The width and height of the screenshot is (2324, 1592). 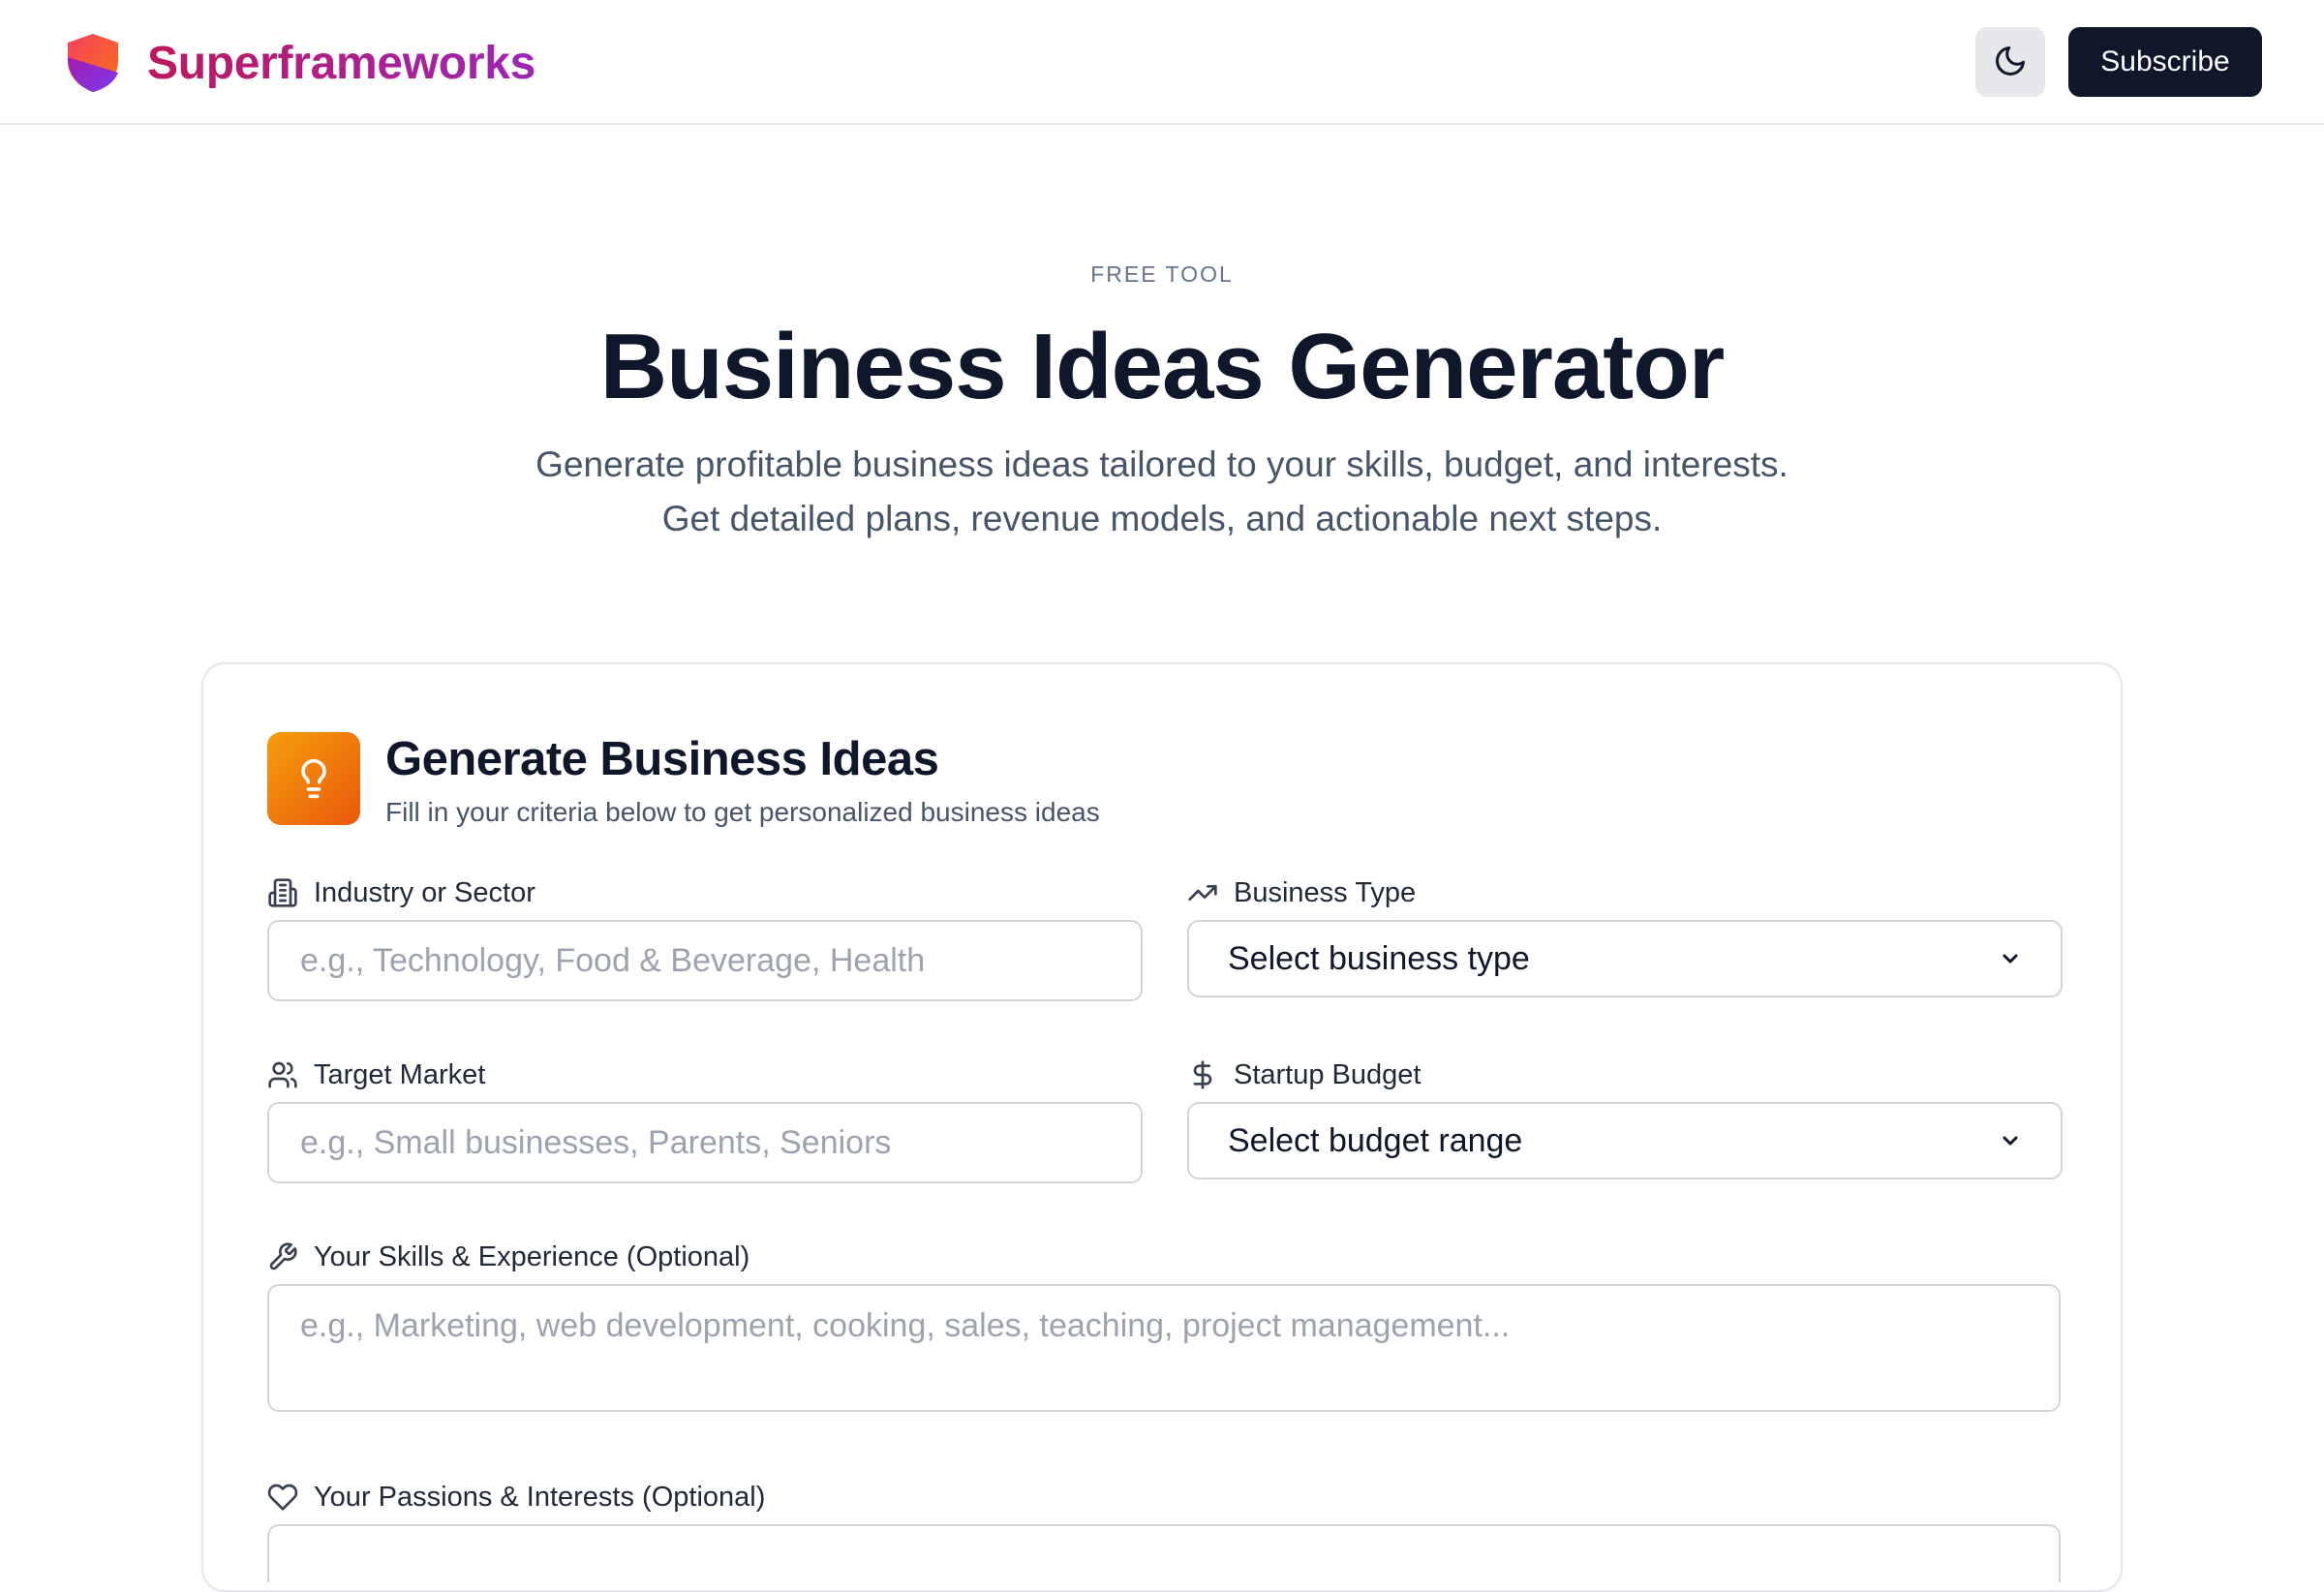 I want to click on startup-budget-field: Startup Budget Select budget range, so click(x=1625, y=1118).